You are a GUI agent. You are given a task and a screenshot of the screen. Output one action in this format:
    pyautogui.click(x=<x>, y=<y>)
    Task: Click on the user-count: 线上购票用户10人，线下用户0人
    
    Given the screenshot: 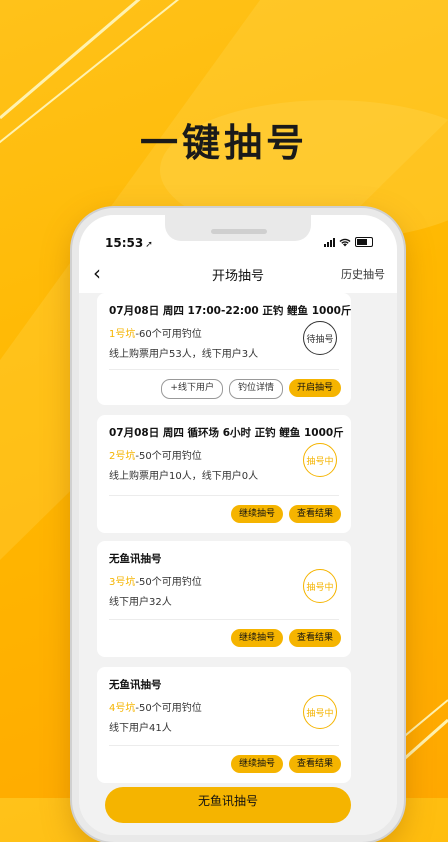 What is the action you would take?
    pyautogui.click(x=184, y=476)
    